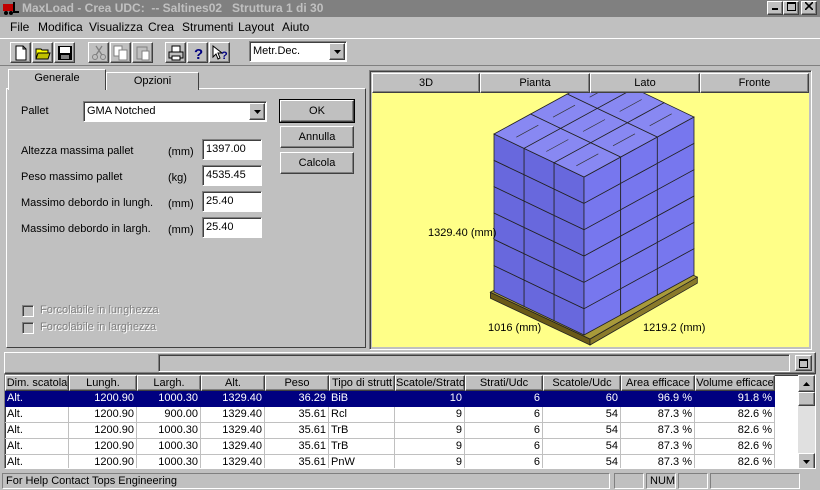 The height and width of the screenshot is (490, 820). I want to click on menu-strumenti: Strumenti, so click(207, 27).